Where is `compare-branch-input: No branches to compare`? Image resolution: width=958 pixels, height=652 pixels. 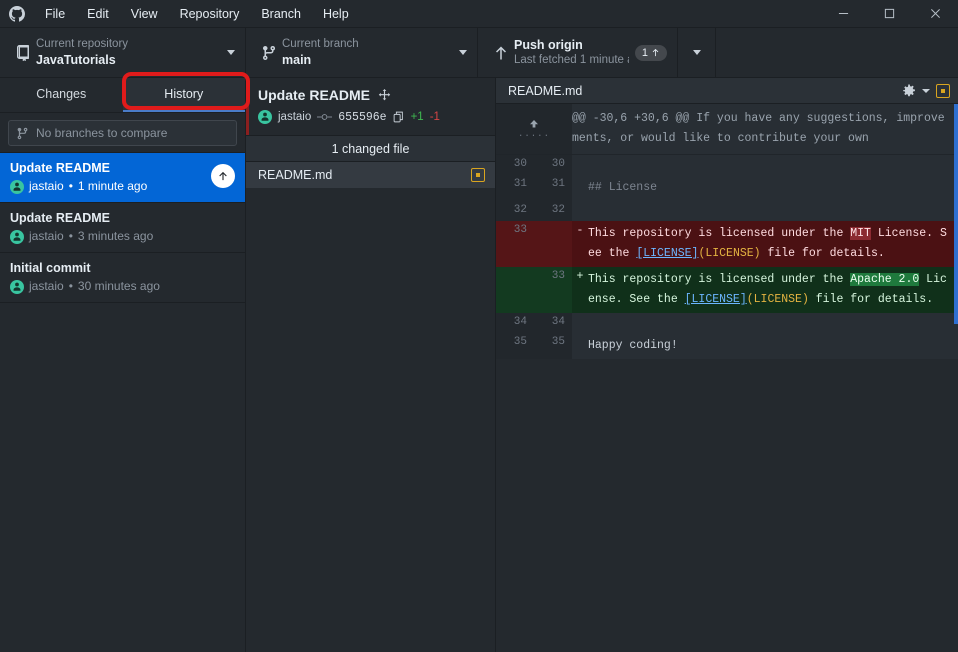
compare-branch-input: No branches to compare is located at coordinates (122, 133).